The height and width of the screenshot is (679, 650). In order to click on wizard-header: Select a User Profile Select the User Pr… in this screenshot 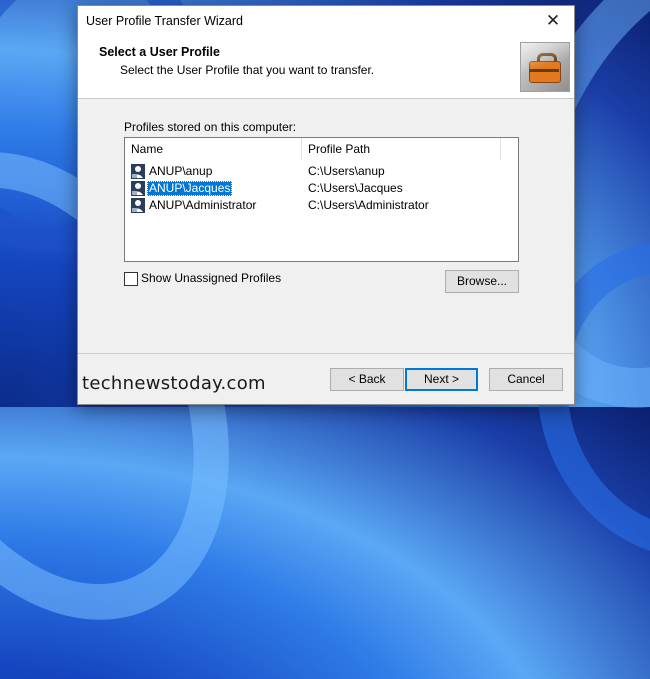, I will do `click(326, 67)`.